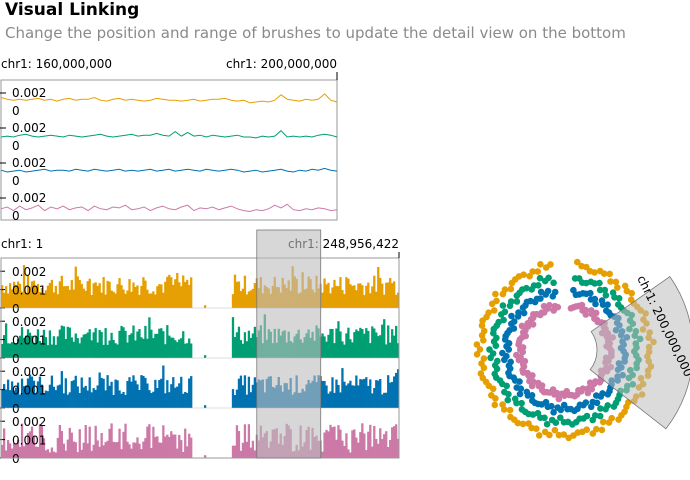 Image resolution: width=690 pixels, height=480 pixels. I want to click on overview-y-tick-label: 0, so click(16, 409).